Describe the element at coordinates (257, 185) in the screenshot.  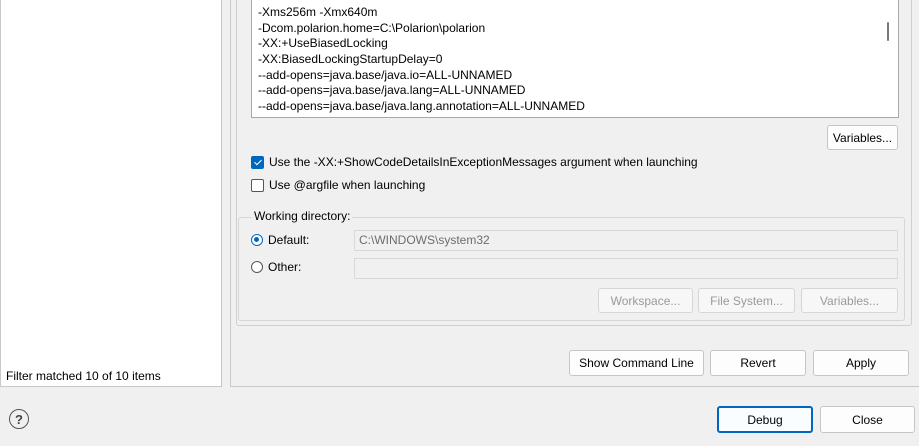
I see `argfile-checkbox` at that location.